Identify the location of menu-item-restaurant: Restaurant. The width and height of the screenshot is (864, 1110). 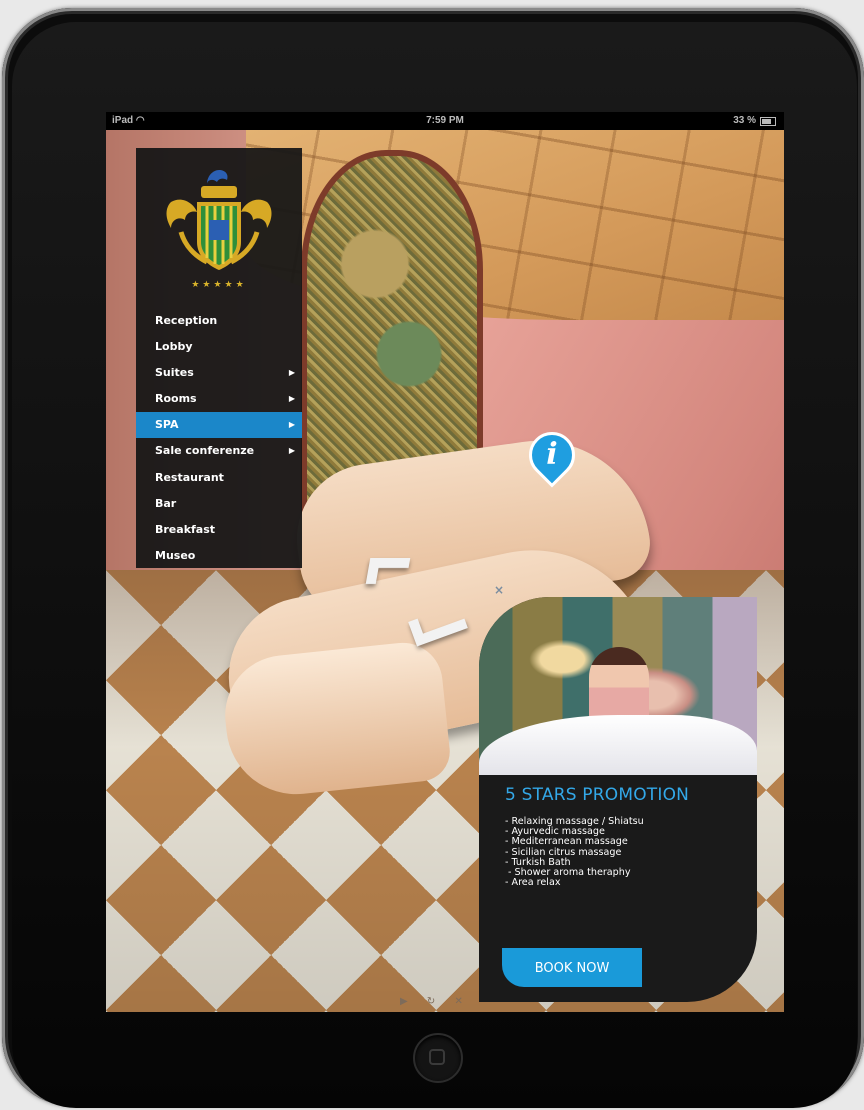
(219, 478).